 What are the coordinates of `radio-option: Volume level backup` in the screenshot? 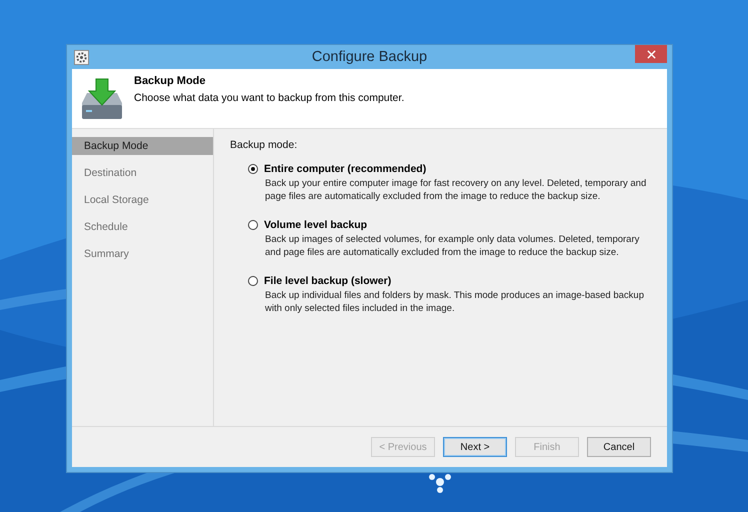 It's located at (457, 225).